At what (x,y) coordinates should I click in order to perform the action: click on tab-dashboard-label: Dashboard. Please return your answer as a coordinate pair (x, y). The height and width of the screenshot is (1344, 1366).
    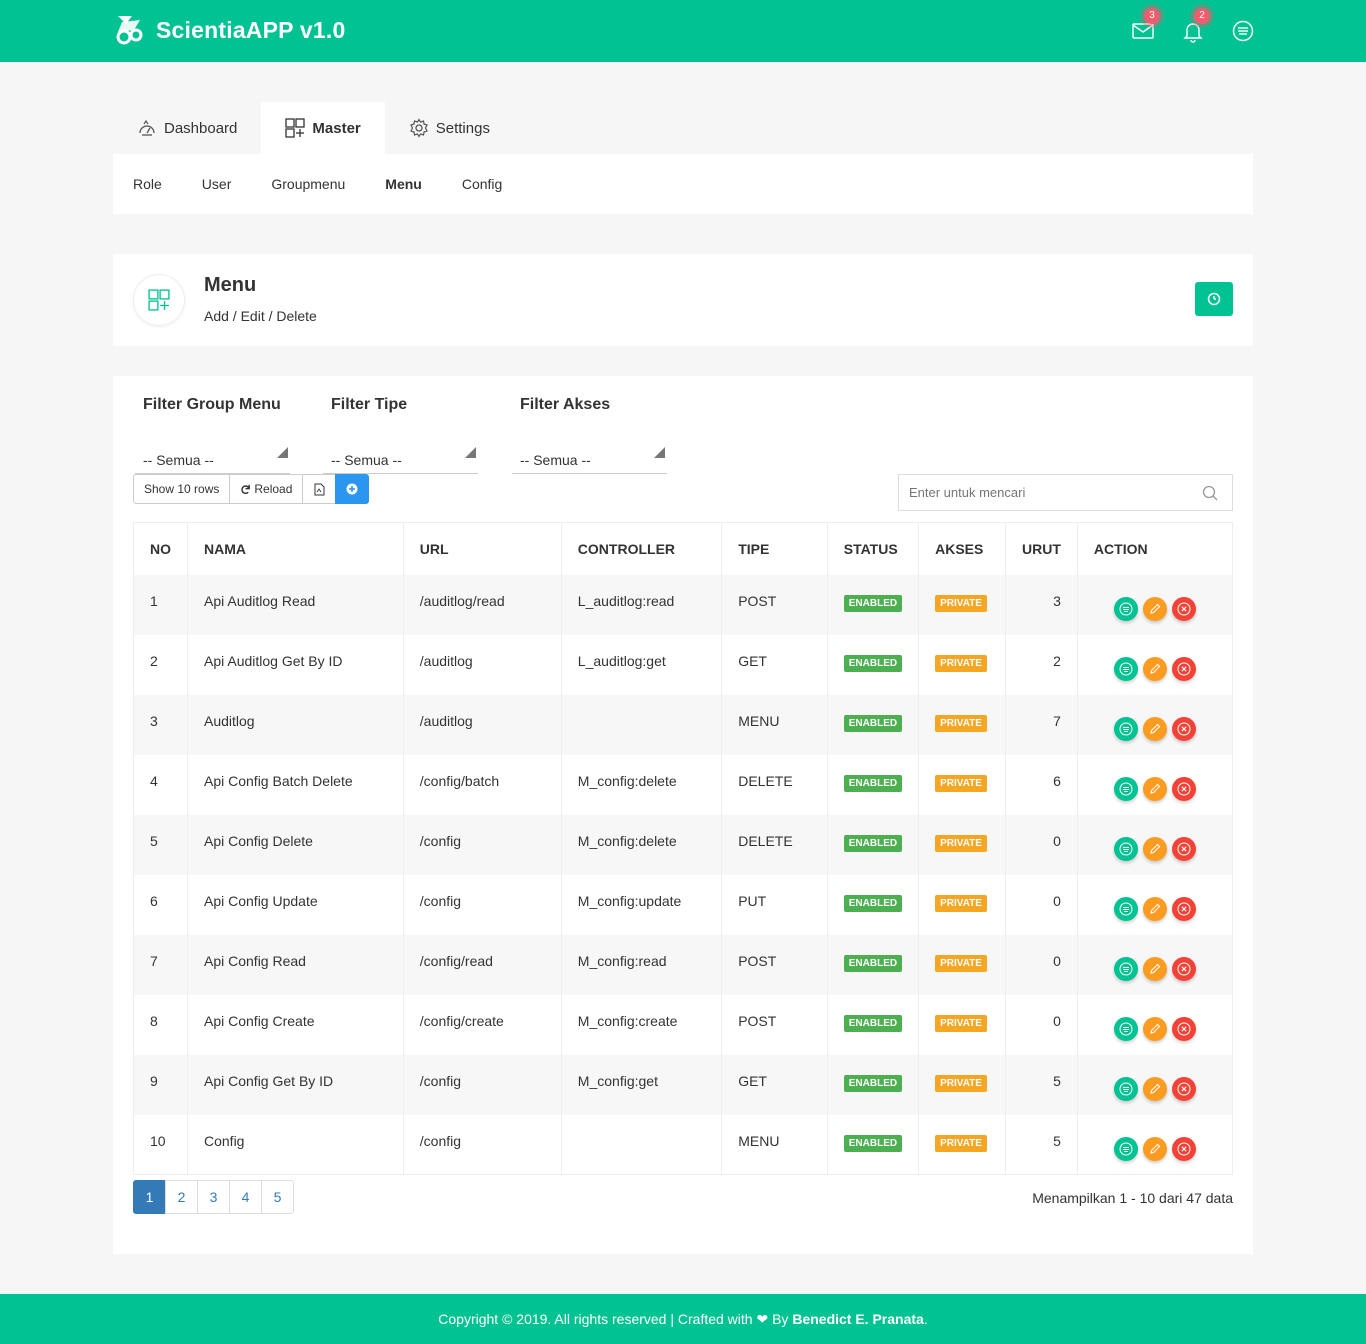
    Looking at the image, I should click on (201, 128).